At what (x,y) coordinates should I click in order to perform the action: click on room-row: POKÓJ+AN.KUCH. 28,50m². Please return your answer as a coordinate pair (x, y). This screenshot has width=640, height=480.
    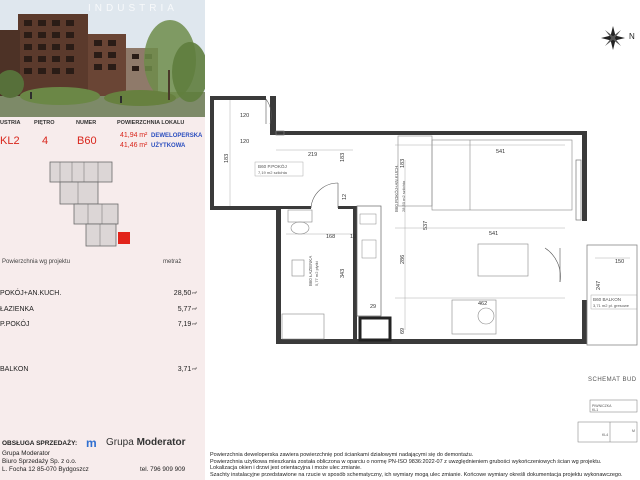
    Looking at the image, I should click on (98, 293).